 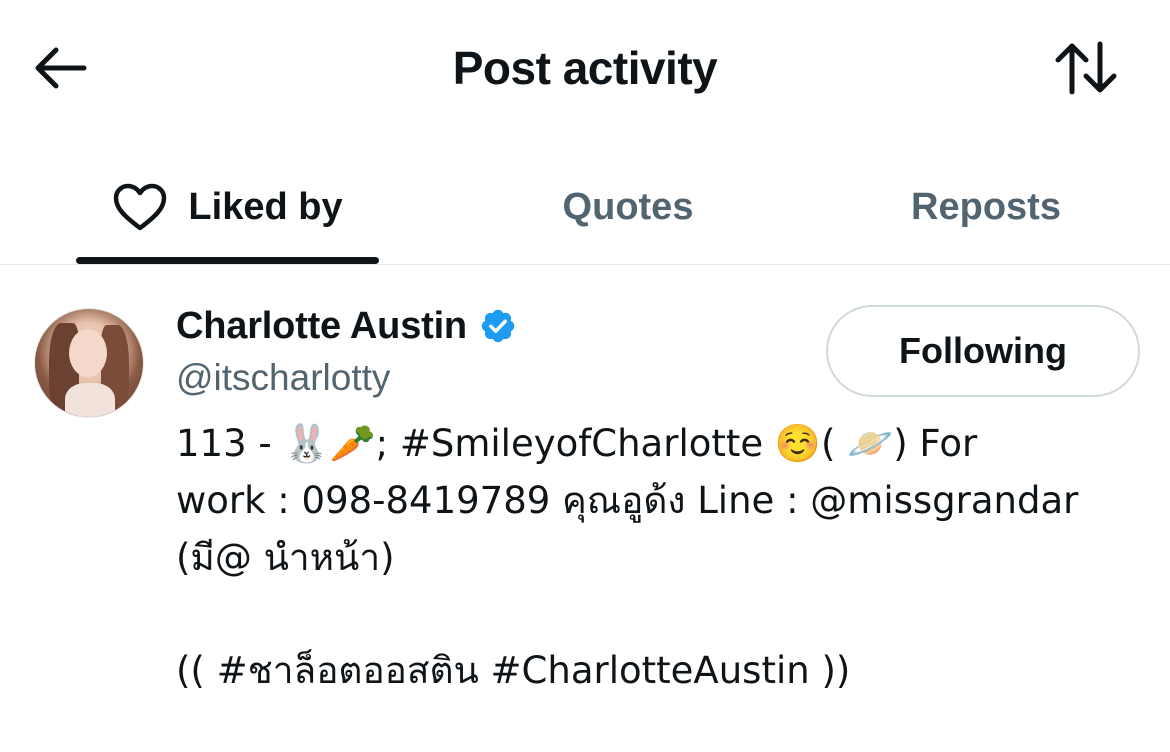 I want to click on tab-reposts-label: Reposts, so click(x=986, y=206).